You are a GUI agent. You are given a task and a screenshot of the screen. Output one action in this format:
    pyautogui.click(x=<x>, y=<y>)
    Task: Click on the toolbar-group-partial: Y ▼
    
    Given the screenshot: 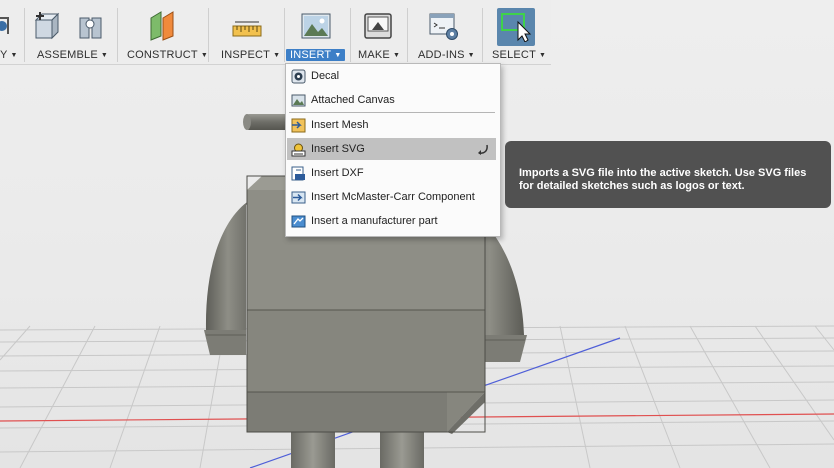 What is the action you would take?
    pyautogui.click(x=9, y=32)
    